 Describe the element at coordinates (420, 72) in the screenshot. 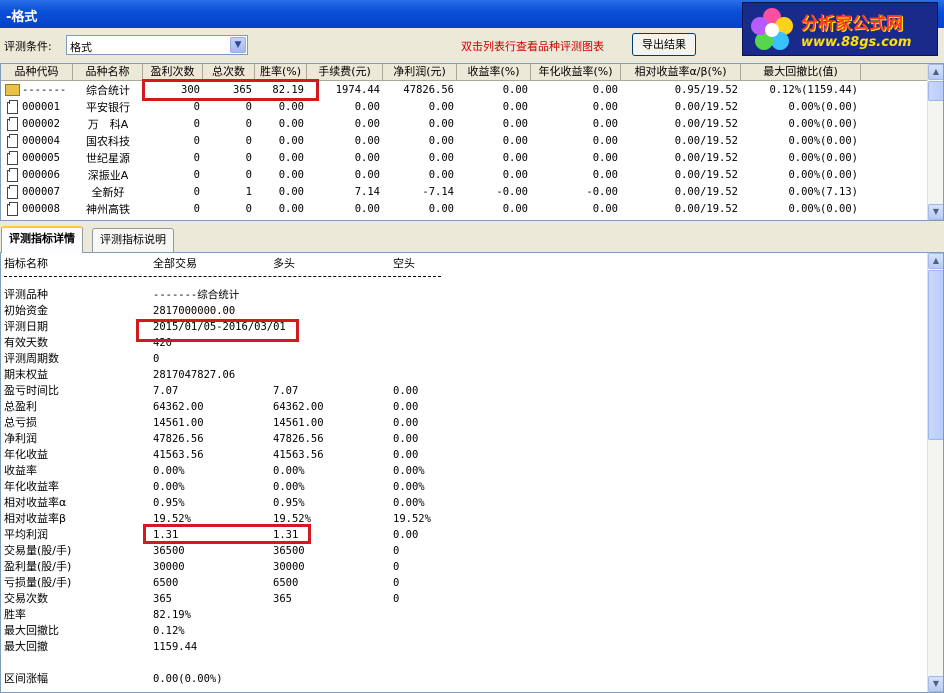

I see `col-net-profit: 净利润(元)` at that location.